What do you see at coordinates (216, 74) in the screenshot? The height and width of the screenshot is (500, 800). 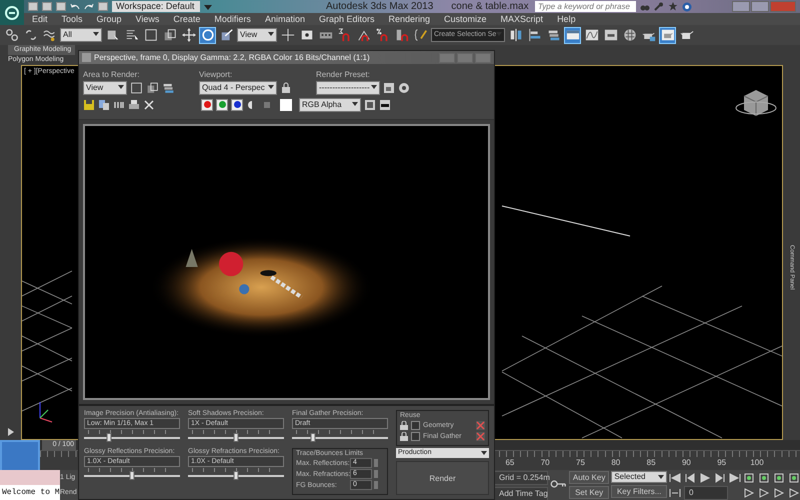 I see `viewport-label: Viewport:` at bounding box center [216, 74].